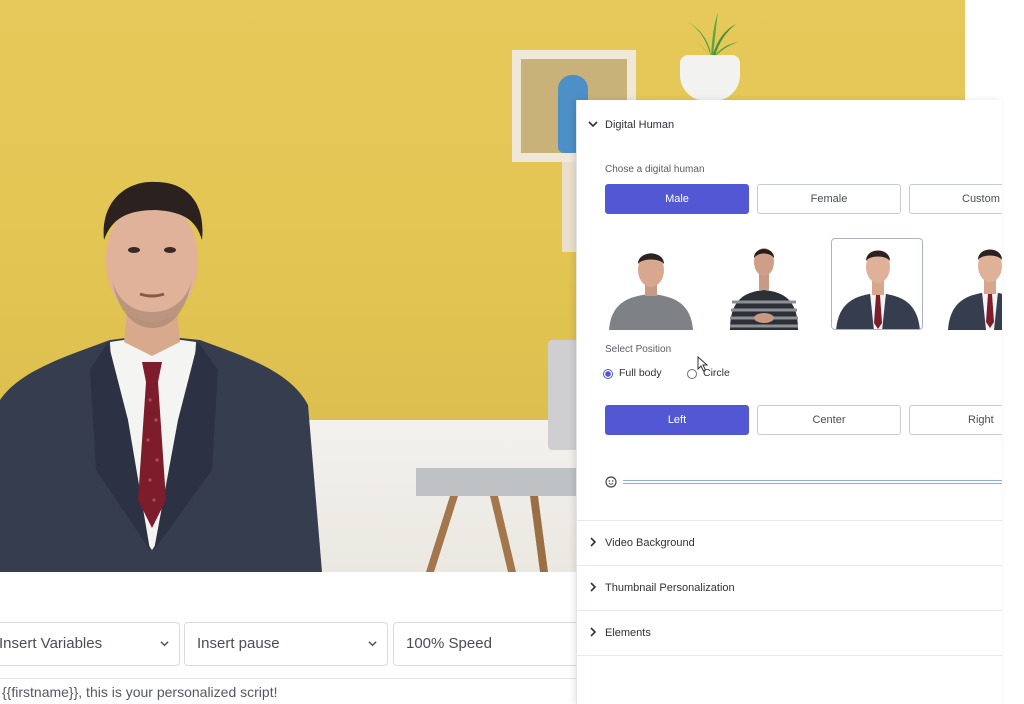 The height and width of the screenshot is (704, 1024). Describe the element at coordinates (789, 588) in the screenshot. I see `section-thumbnail-personalization: Thumbnail Personalization` at that location.